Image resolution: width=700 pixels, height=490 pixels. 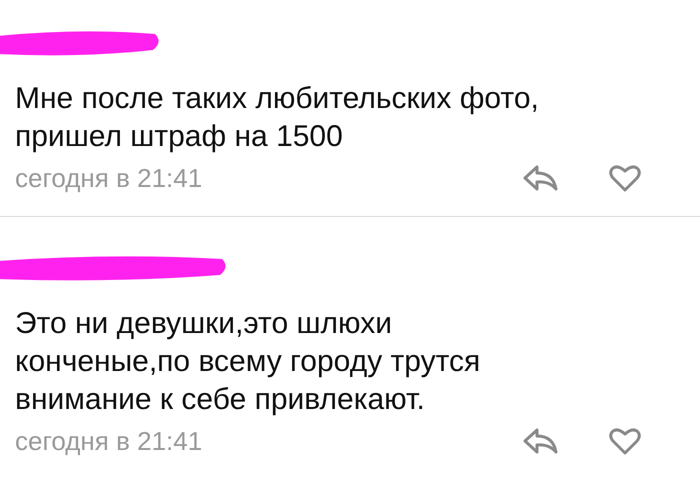 What do you see at coordinates (220, 400) in the screenshot?
I see `comment-text-line: внимание к себе привлекают.` at bounding box center [220, 400].